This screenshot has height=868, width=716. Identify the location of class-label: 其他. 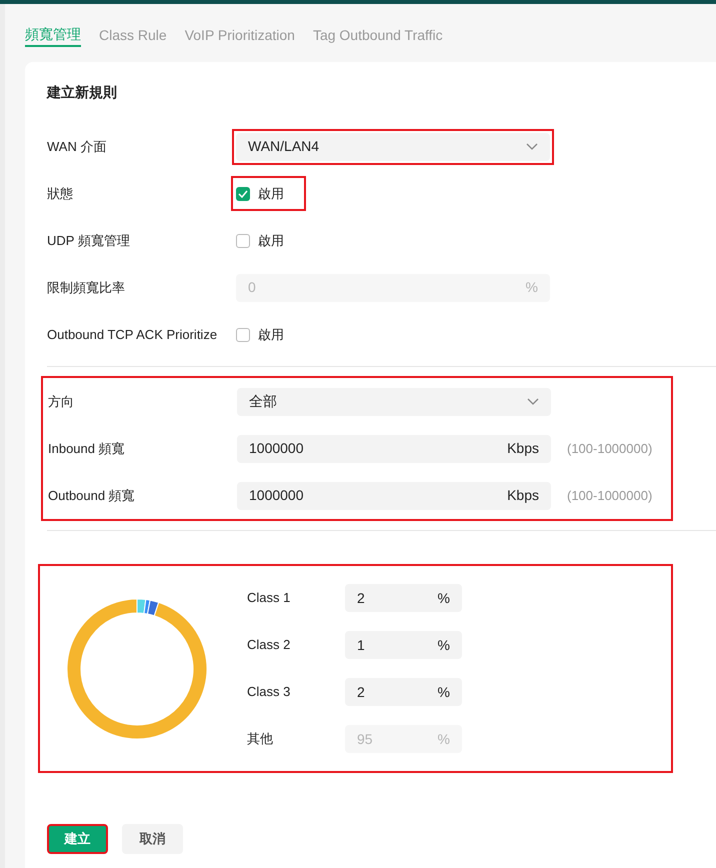
(260, 739).